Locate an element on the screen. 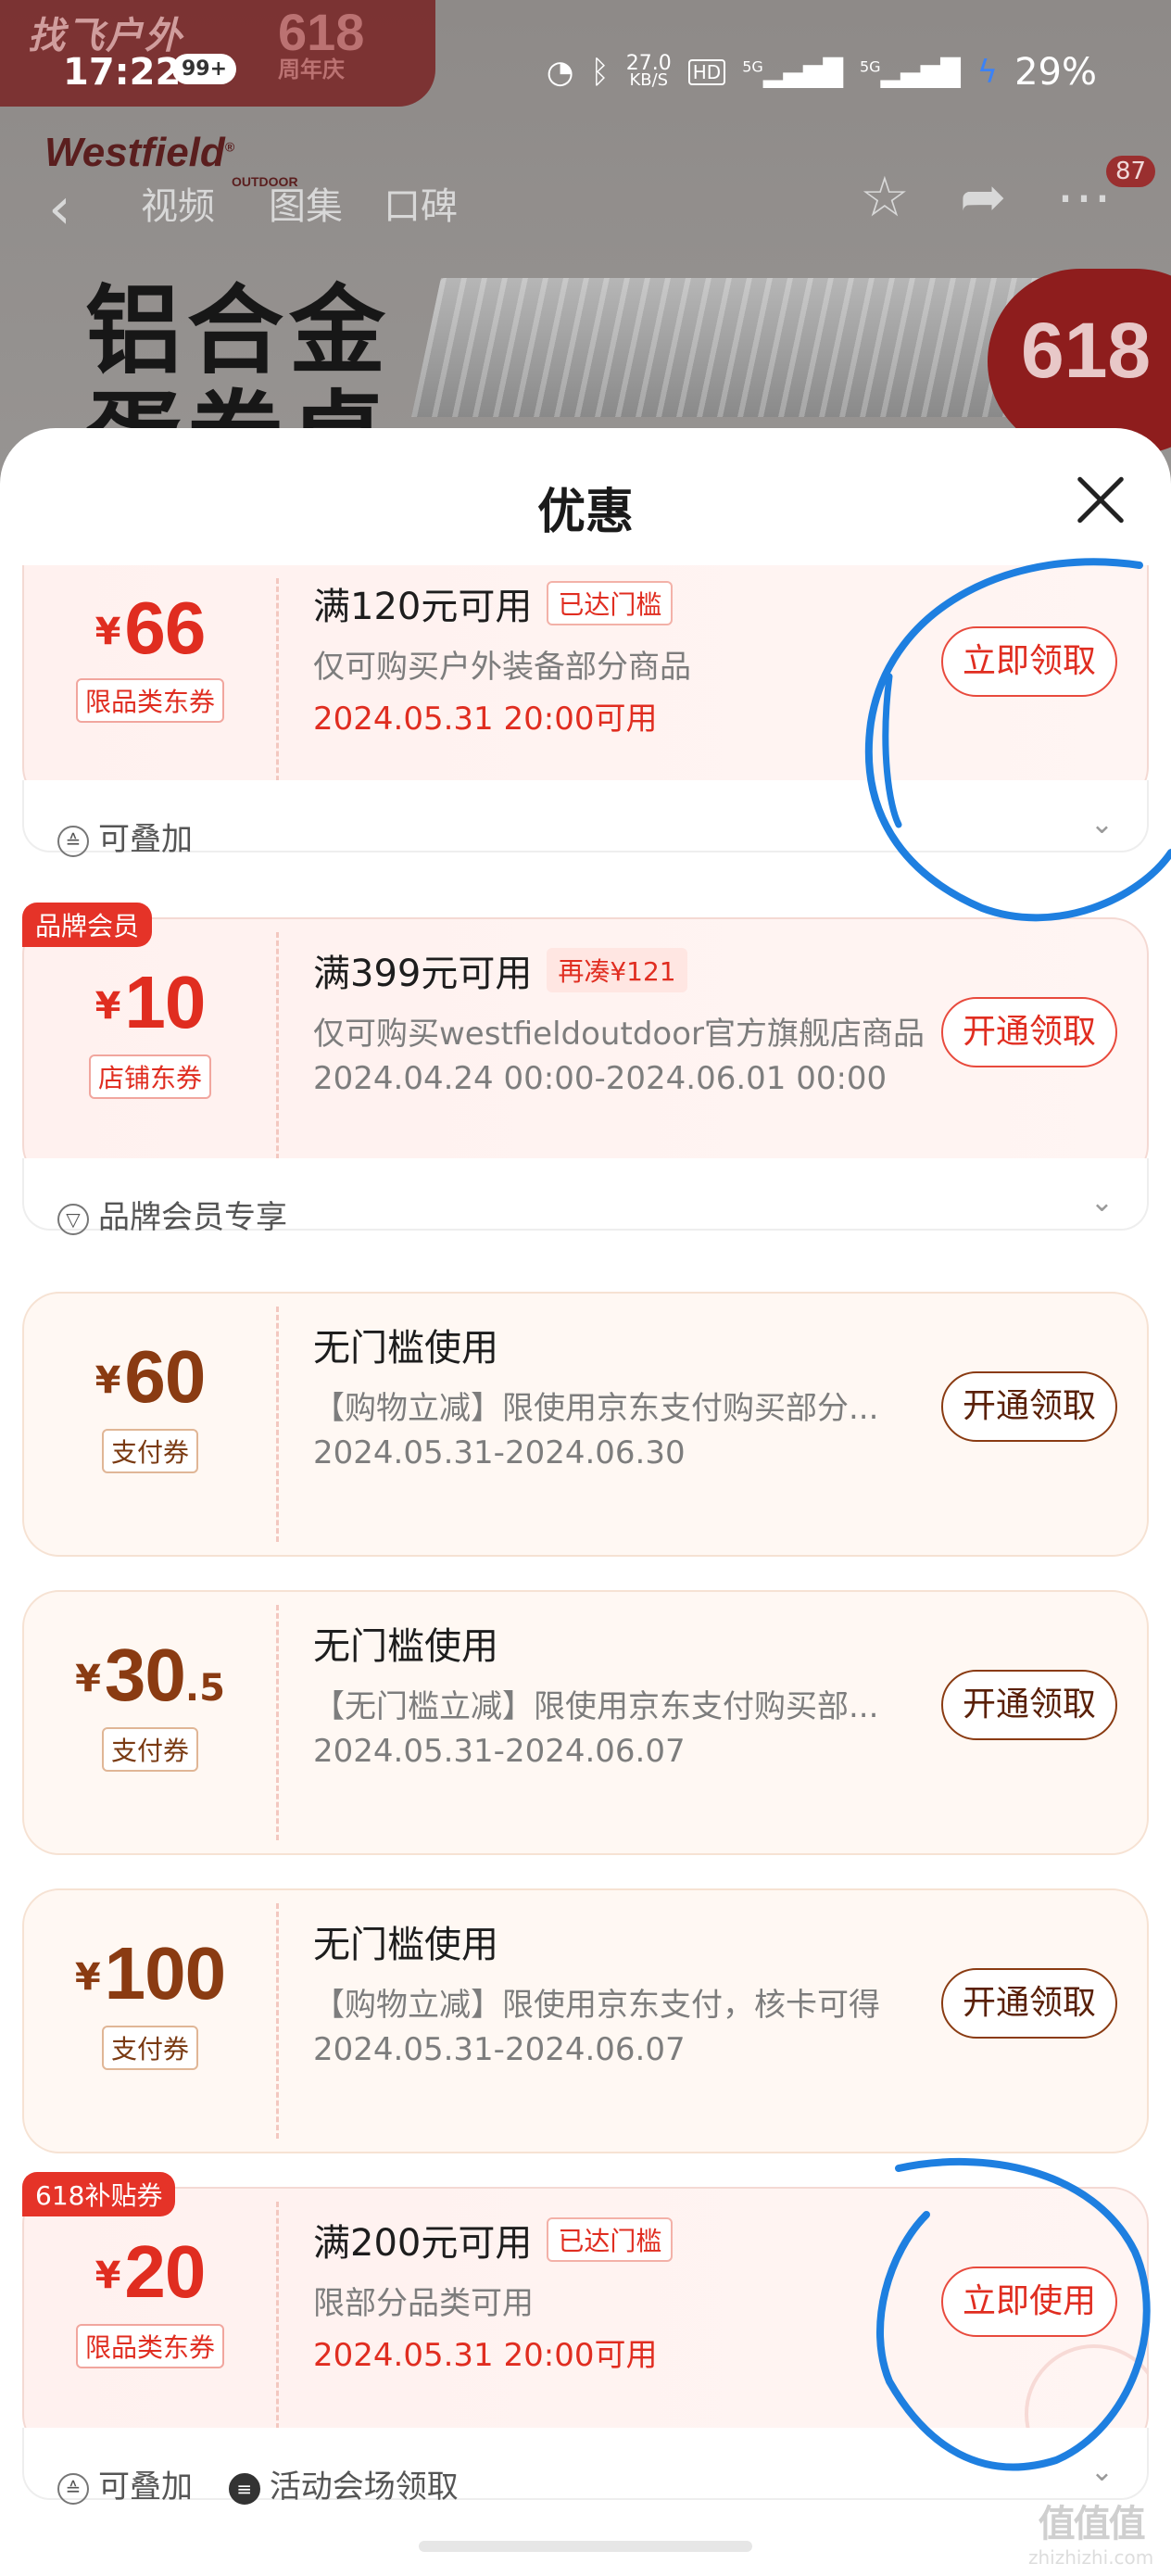 This screenshot has width=1171, height=2576. tab-reviews: 口碑 is located at coordinates (421, 203).